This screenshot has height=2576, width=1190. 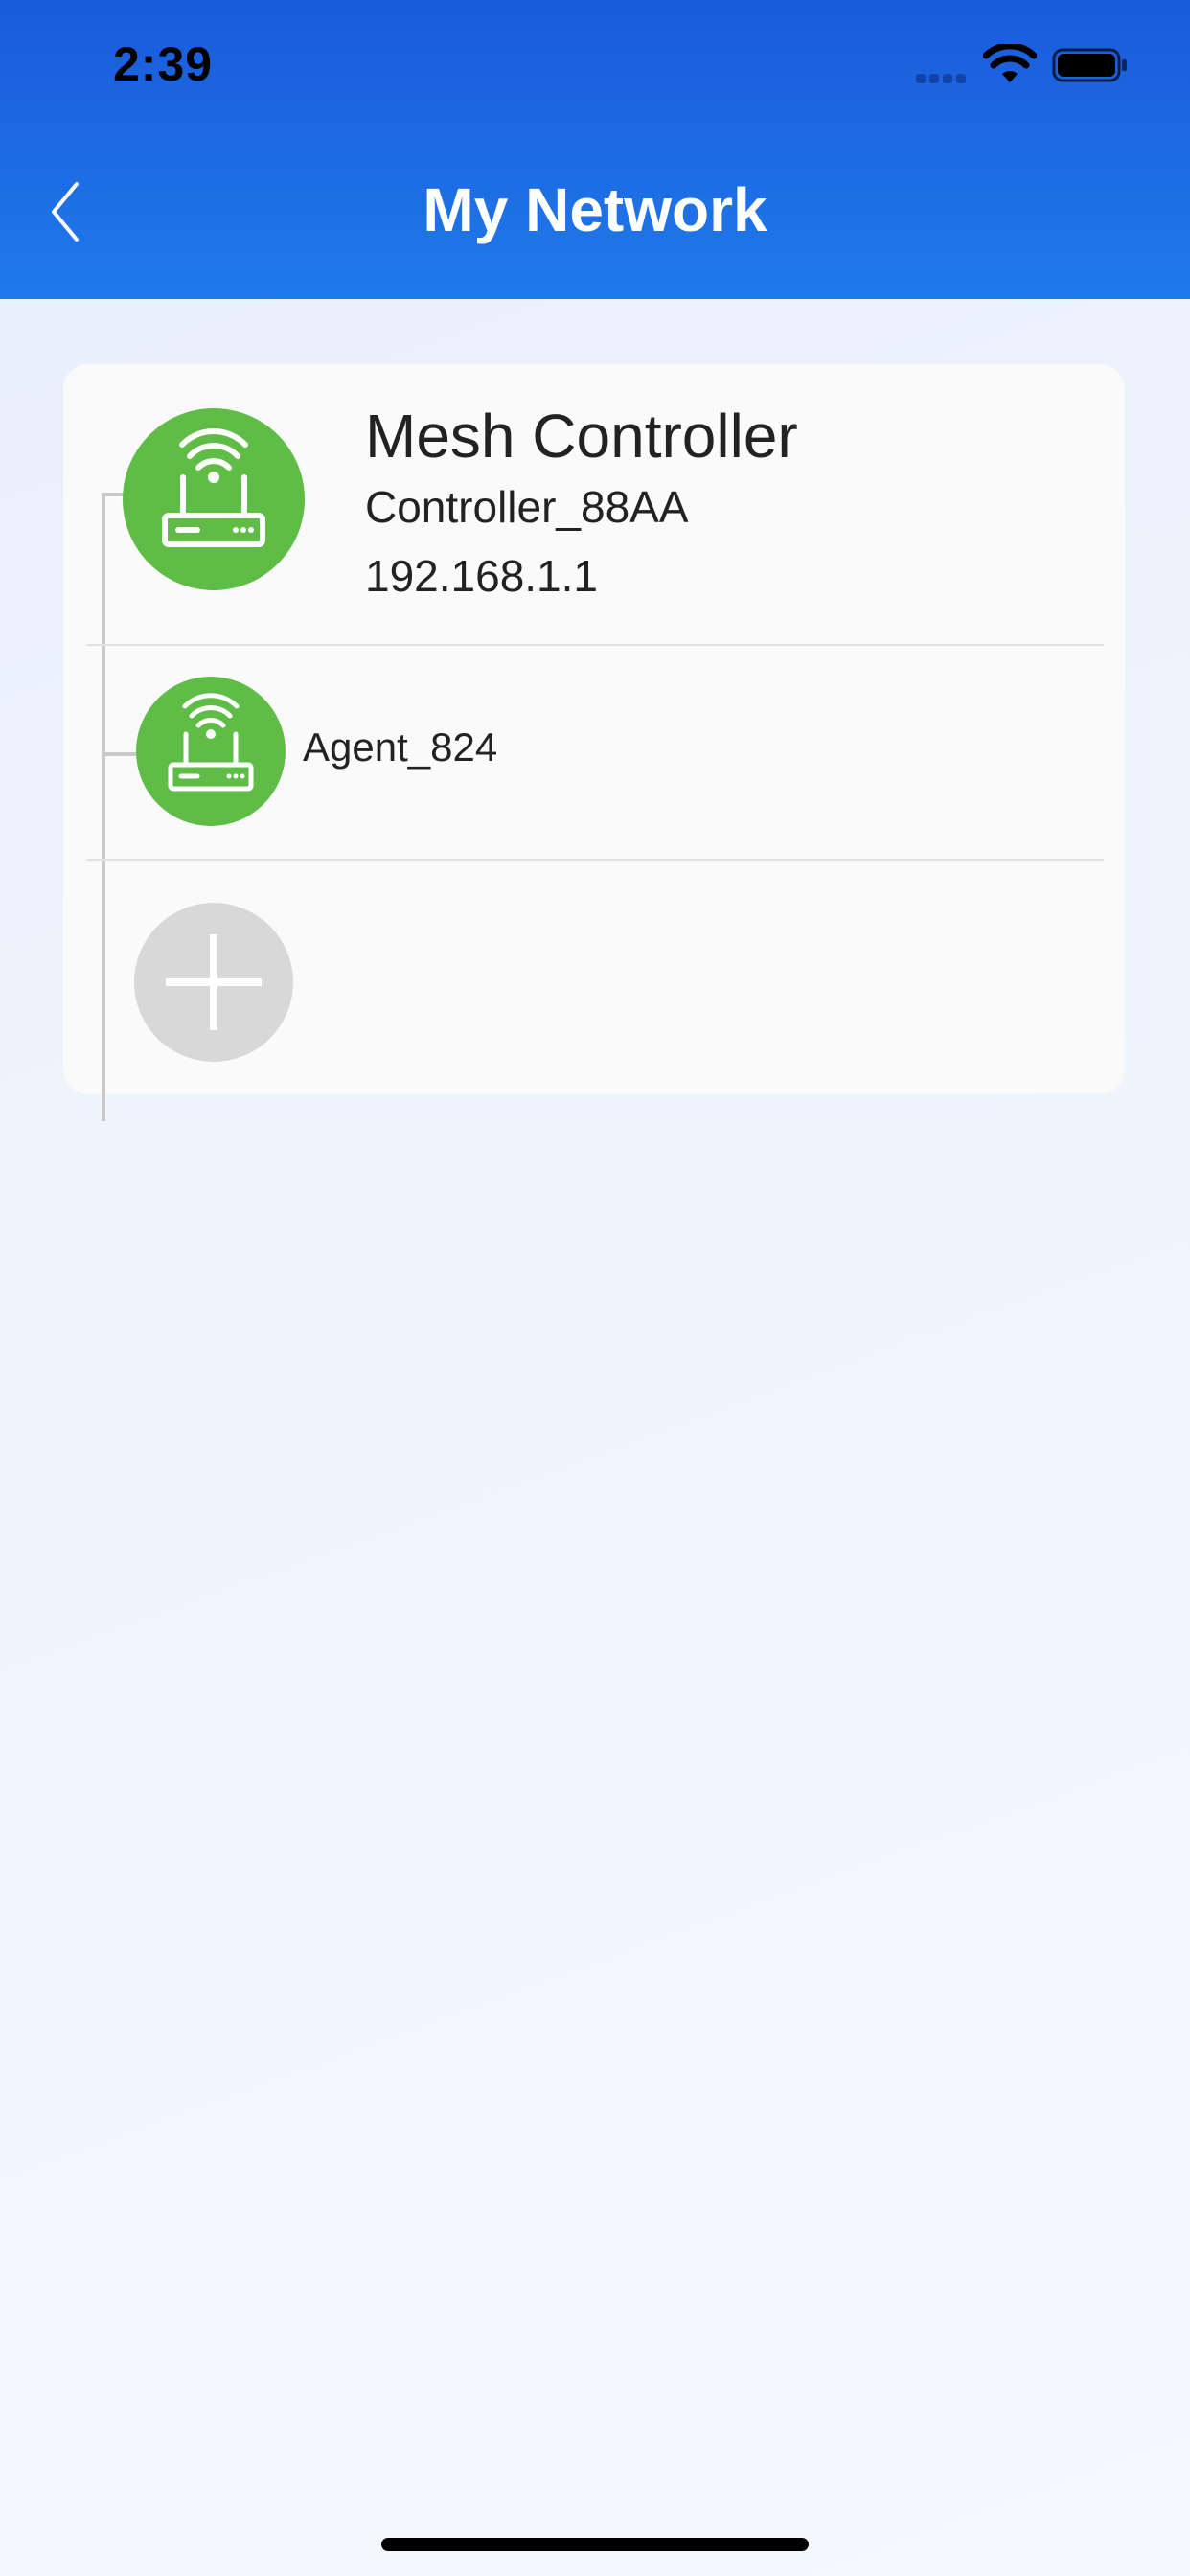 I want to click on add-node-button, so click(x=214, y=982).